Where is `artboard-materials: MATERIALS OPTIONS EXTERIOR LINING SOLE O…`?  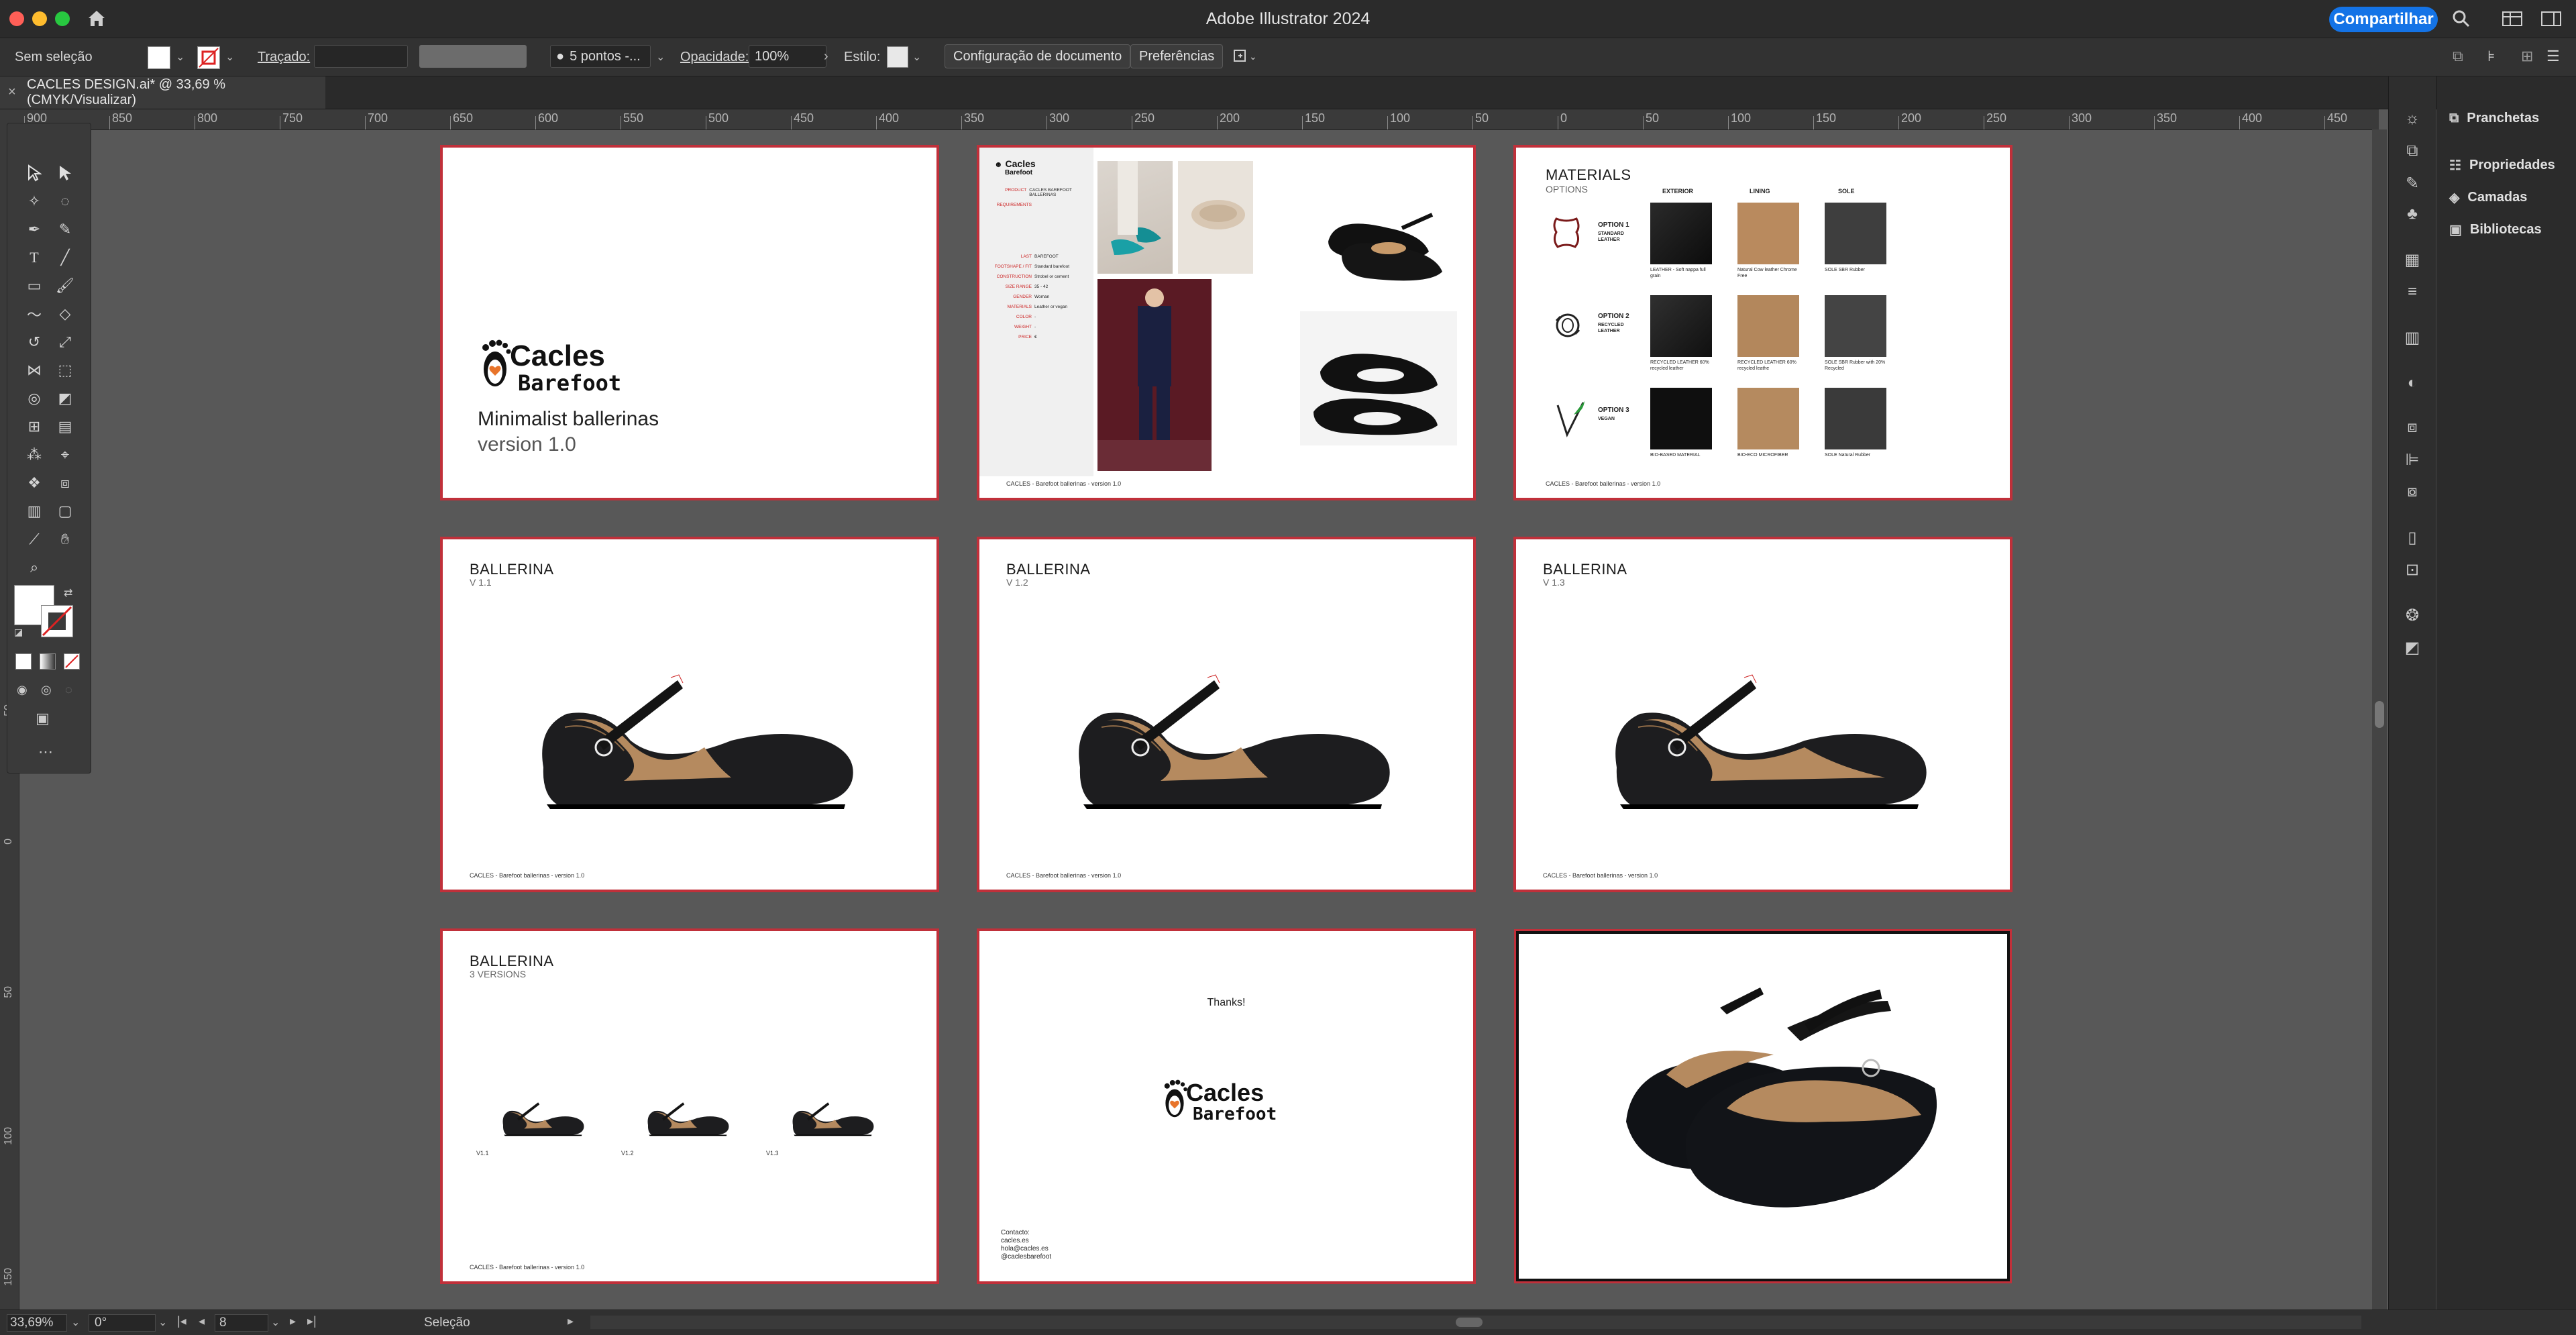 artboard-materials: MATERIALS OPTIONS EXTERIOR LINING SOLE O… is located at coordinates (1762, 322).